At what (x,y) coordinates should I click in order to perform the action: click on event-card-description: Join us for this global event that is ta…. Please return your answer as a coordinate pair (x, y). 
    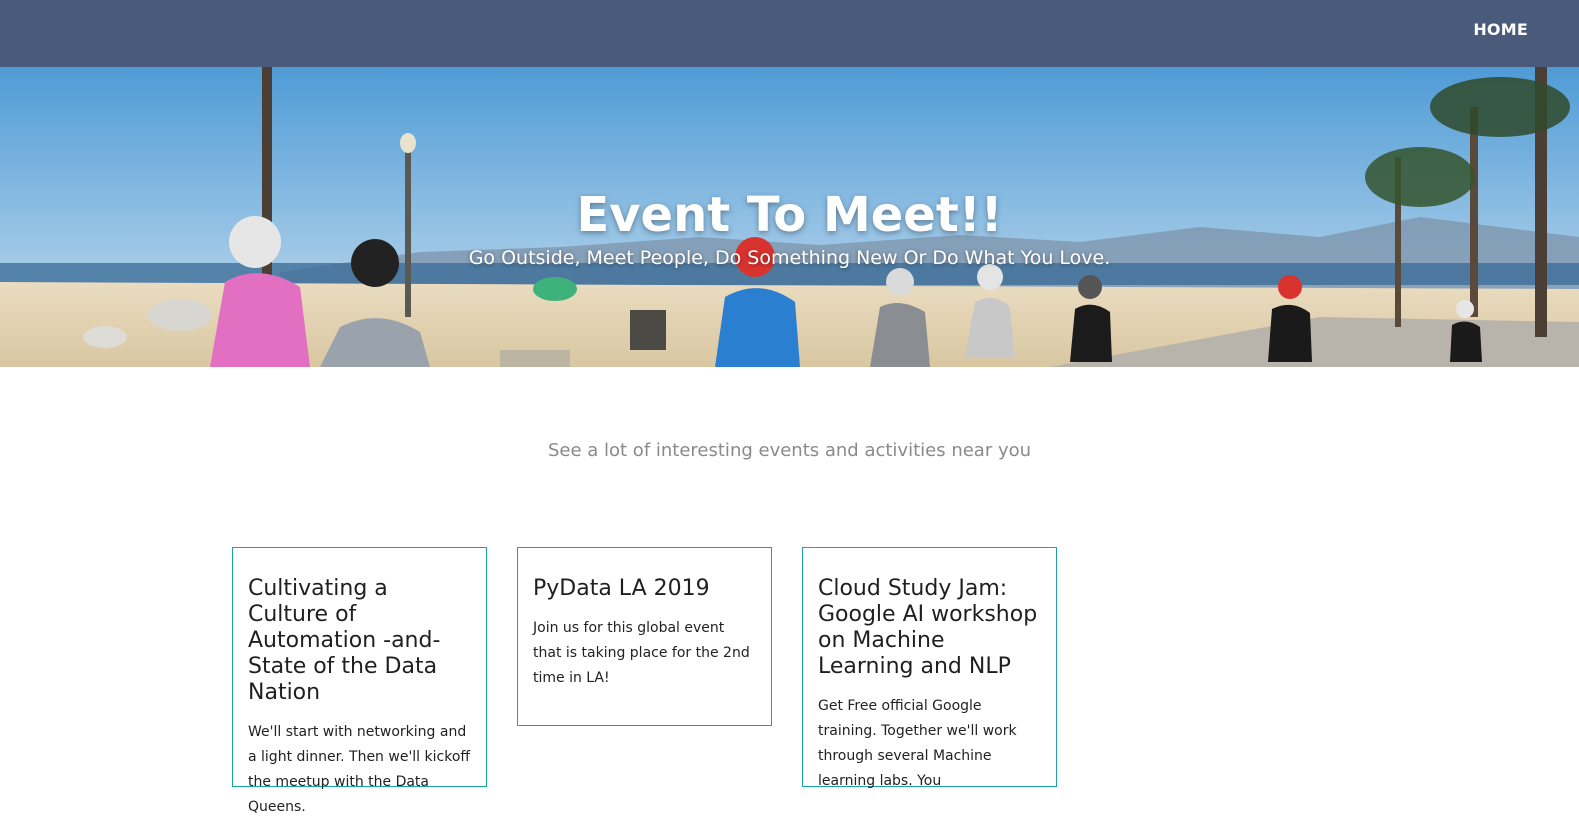
    Looking at the image, I should click on (641, 653).